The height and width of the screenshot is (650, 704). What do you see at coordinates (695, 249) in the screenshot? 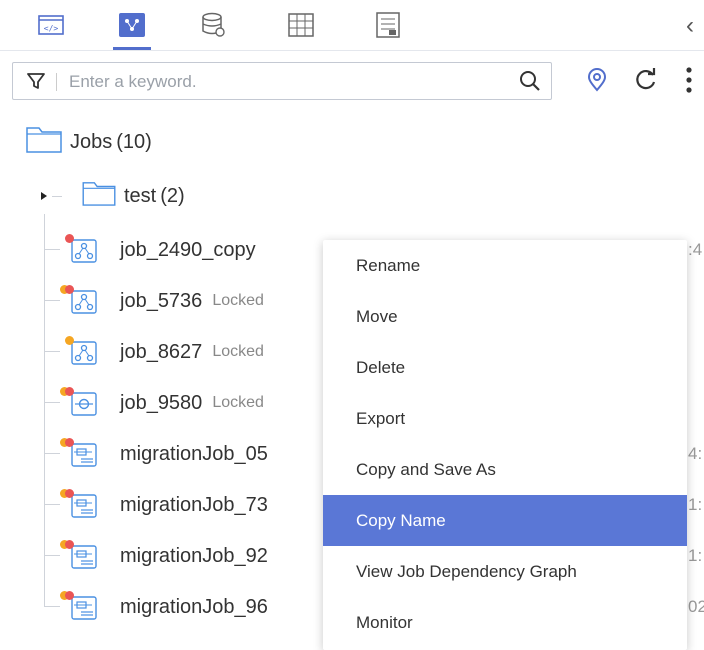
I see `truncated-timestamp: :4` at bounding box center [695, 249].